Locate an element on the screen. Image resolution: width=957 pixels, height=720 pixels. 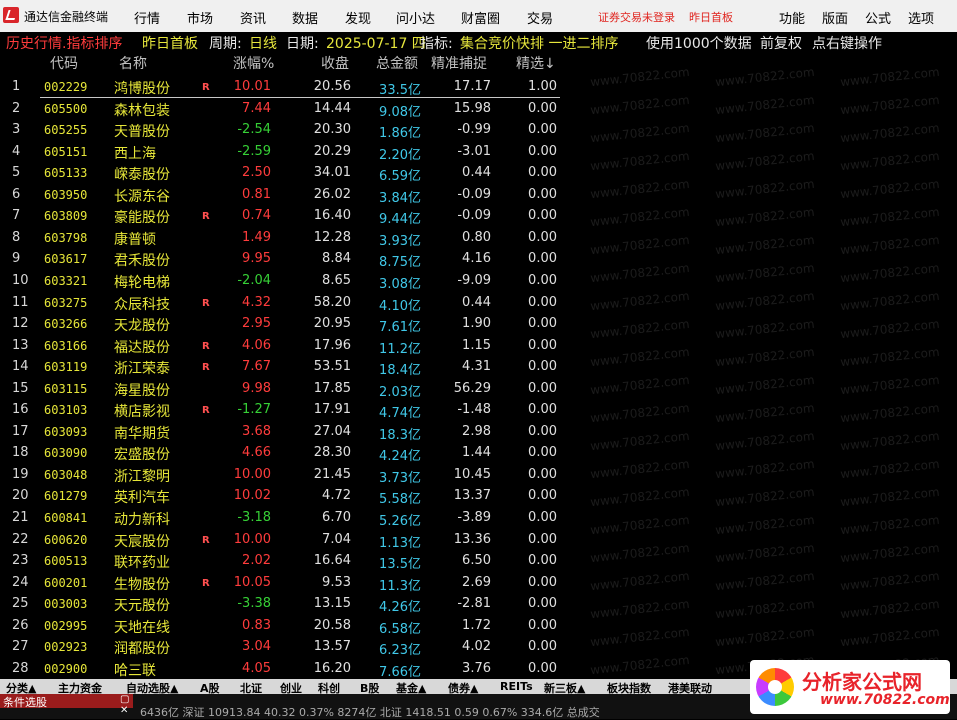
menu-wealth: 财富圈 is located at coordinates (480, 17).